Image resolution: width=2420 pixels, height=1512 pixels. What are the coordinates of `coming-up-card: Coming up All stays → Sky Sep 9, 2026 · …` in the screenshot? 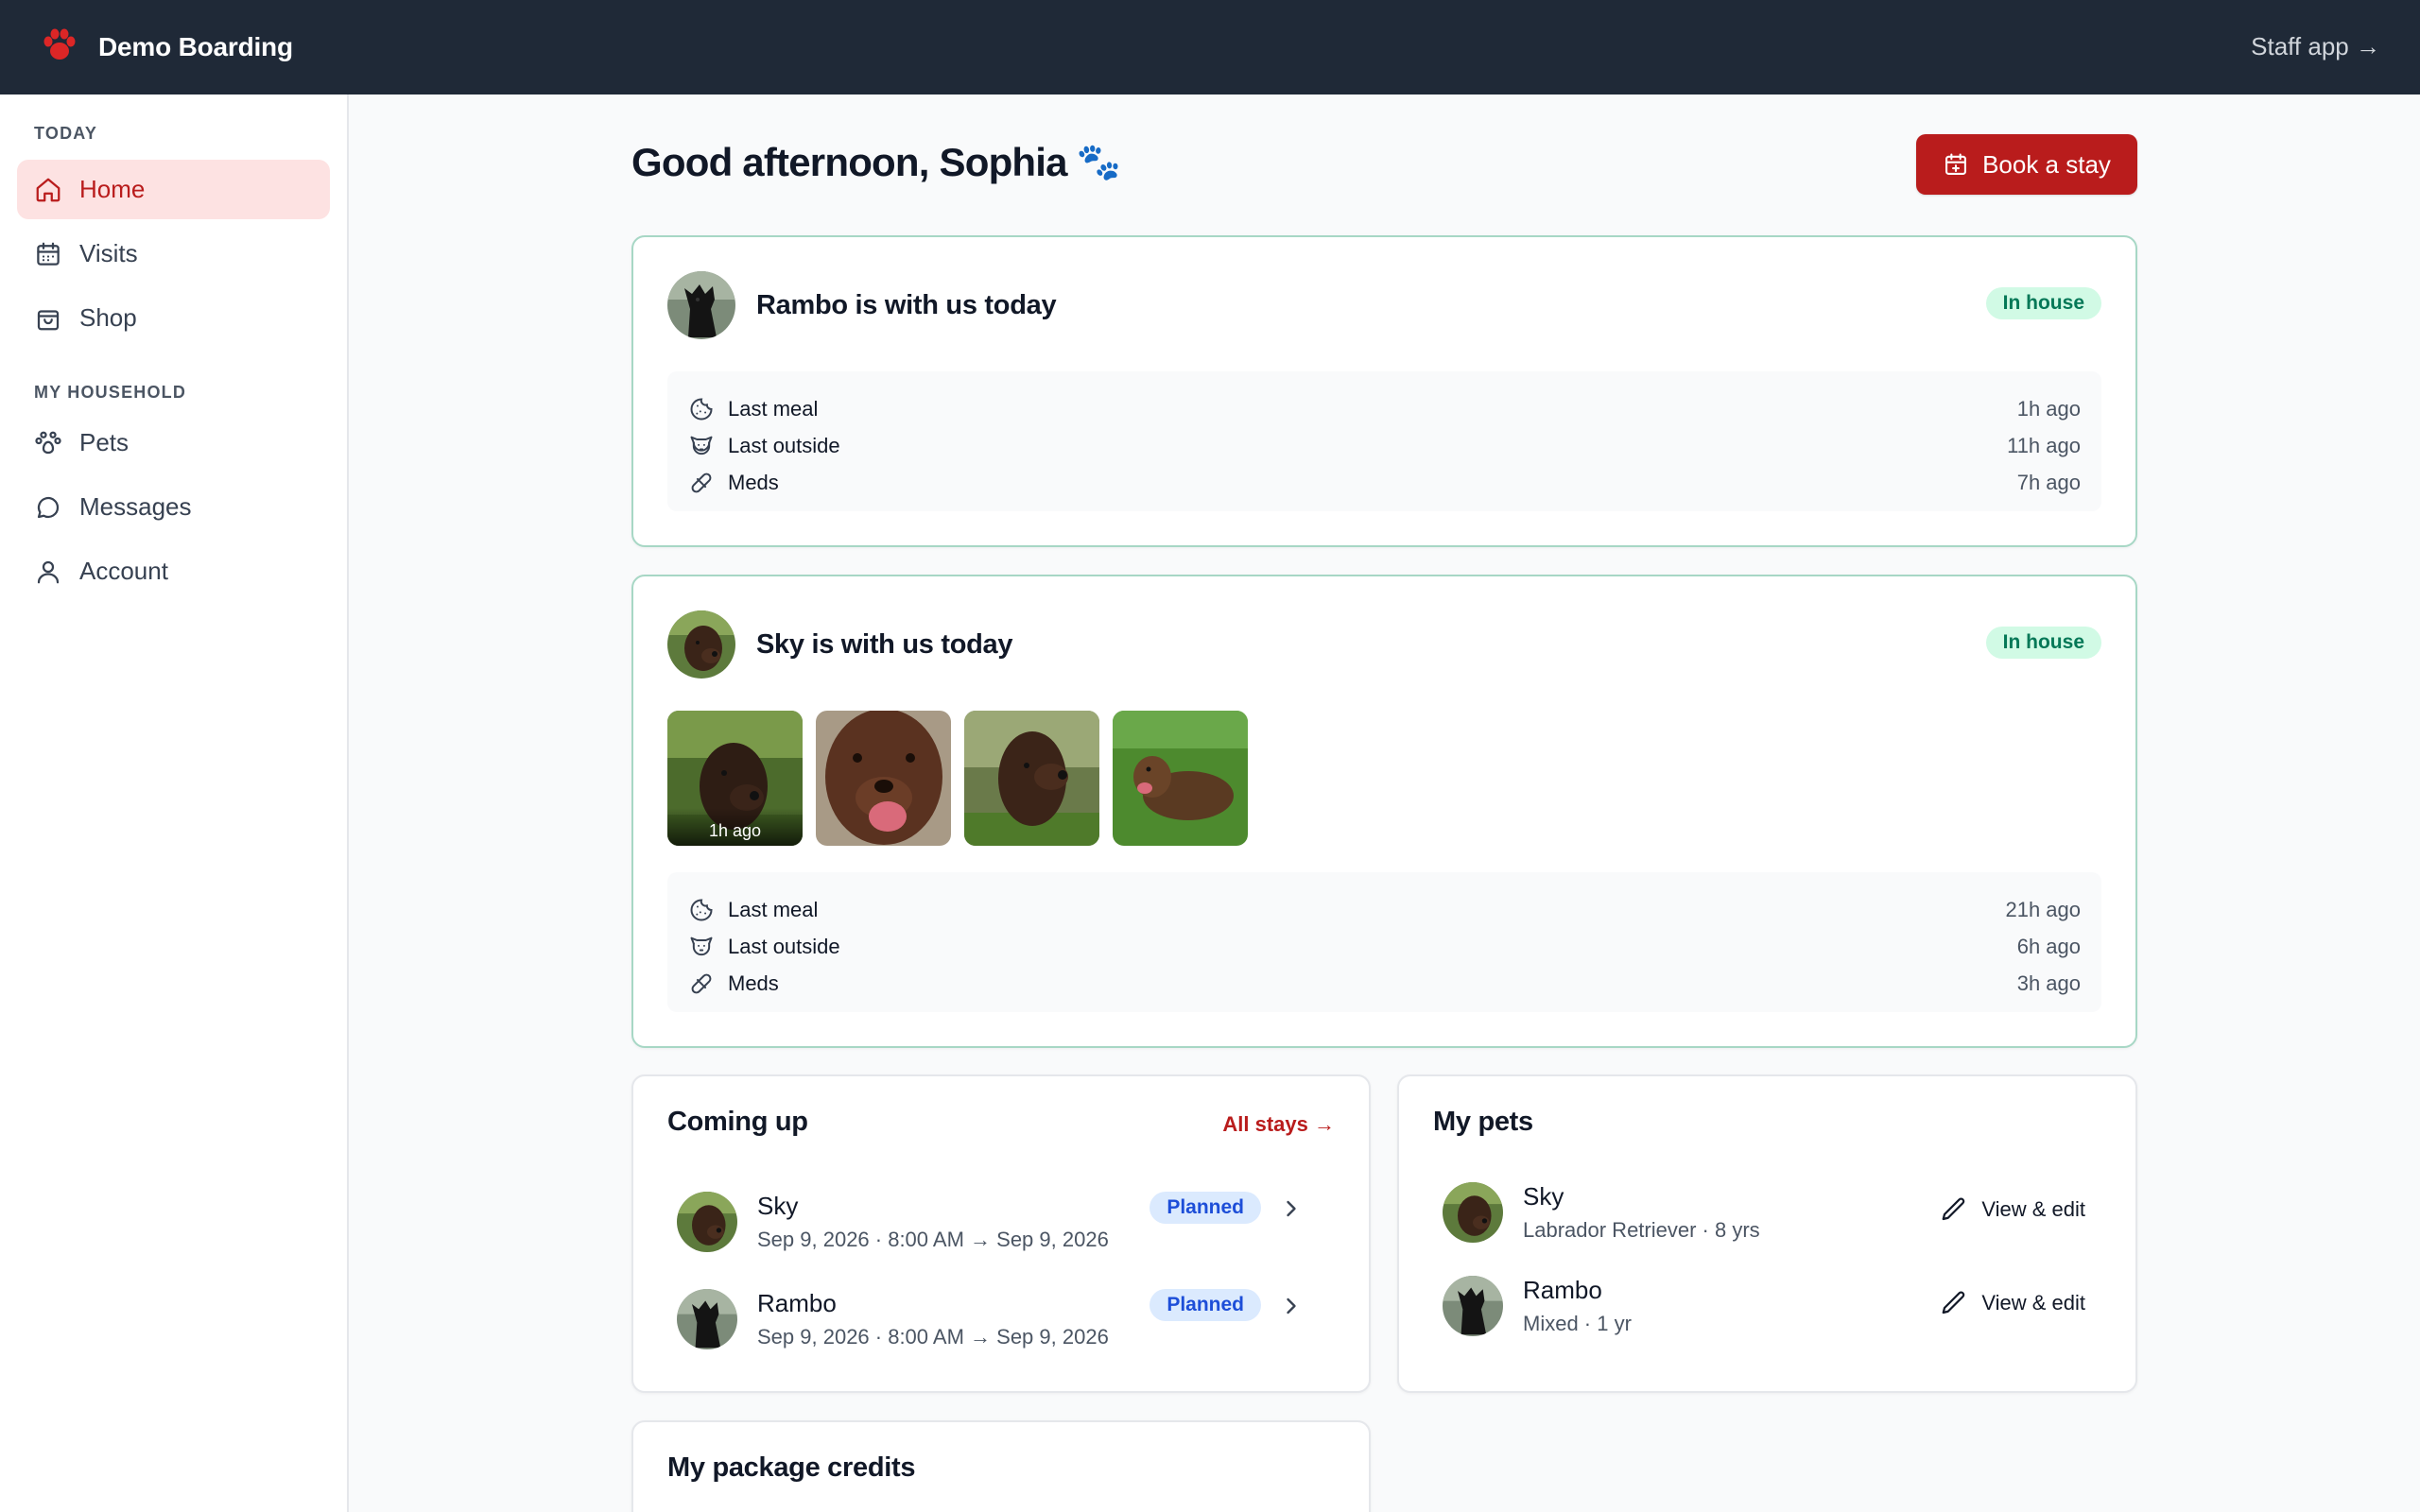 It's located at (1001, 1233).